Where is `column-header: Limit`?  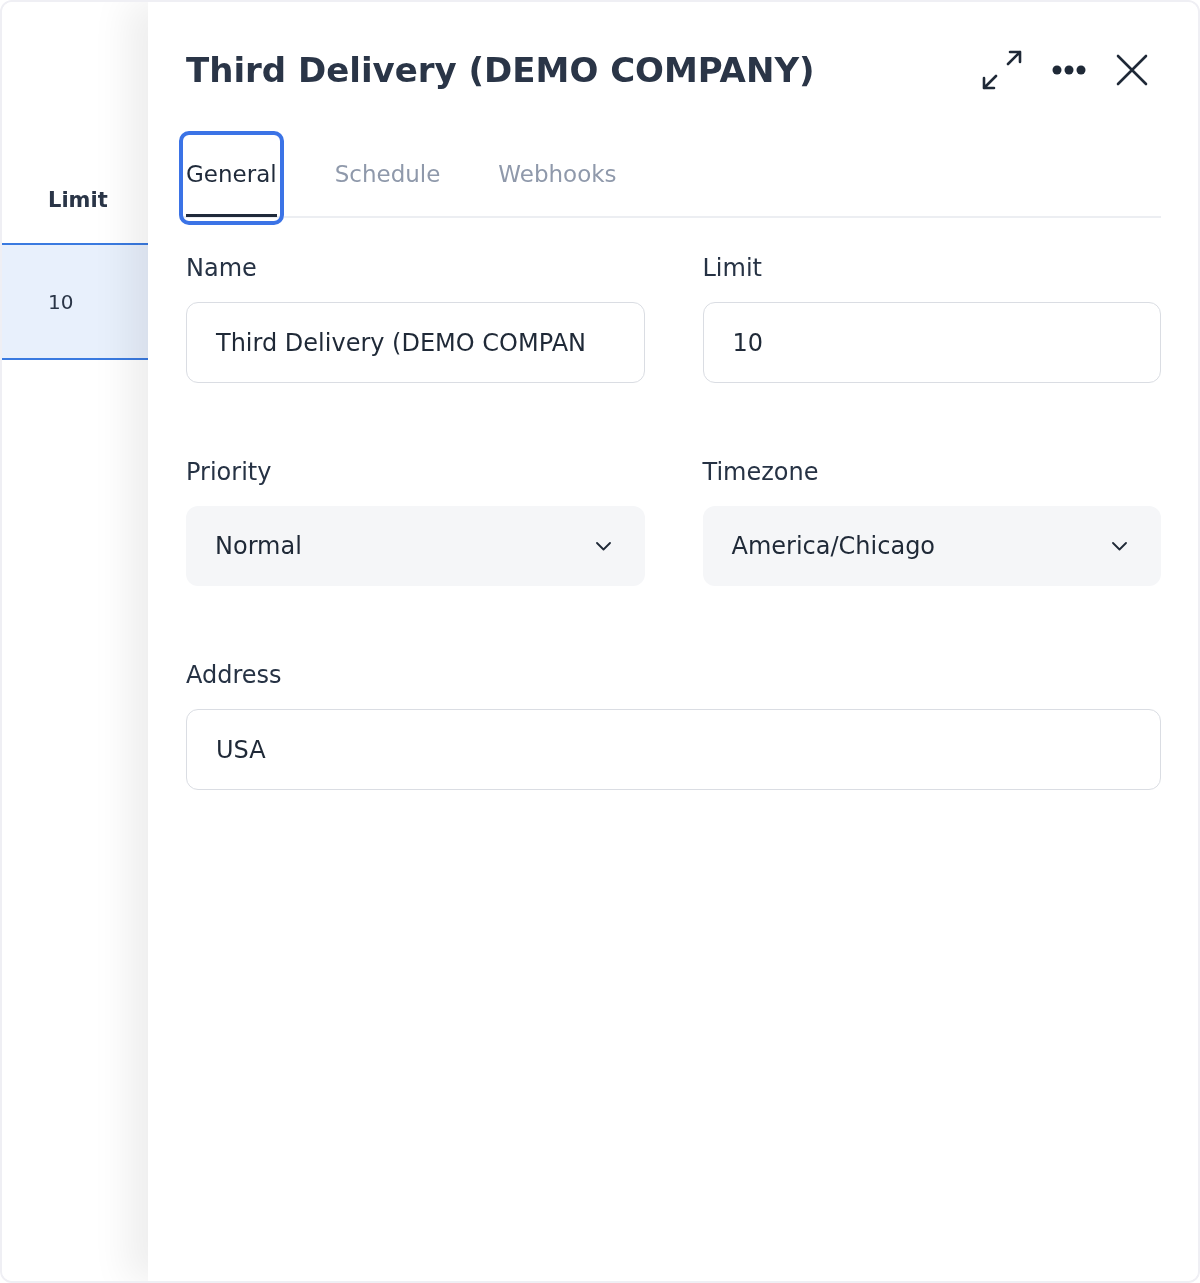
column-header: Limit is located at coordinates (78, 200).